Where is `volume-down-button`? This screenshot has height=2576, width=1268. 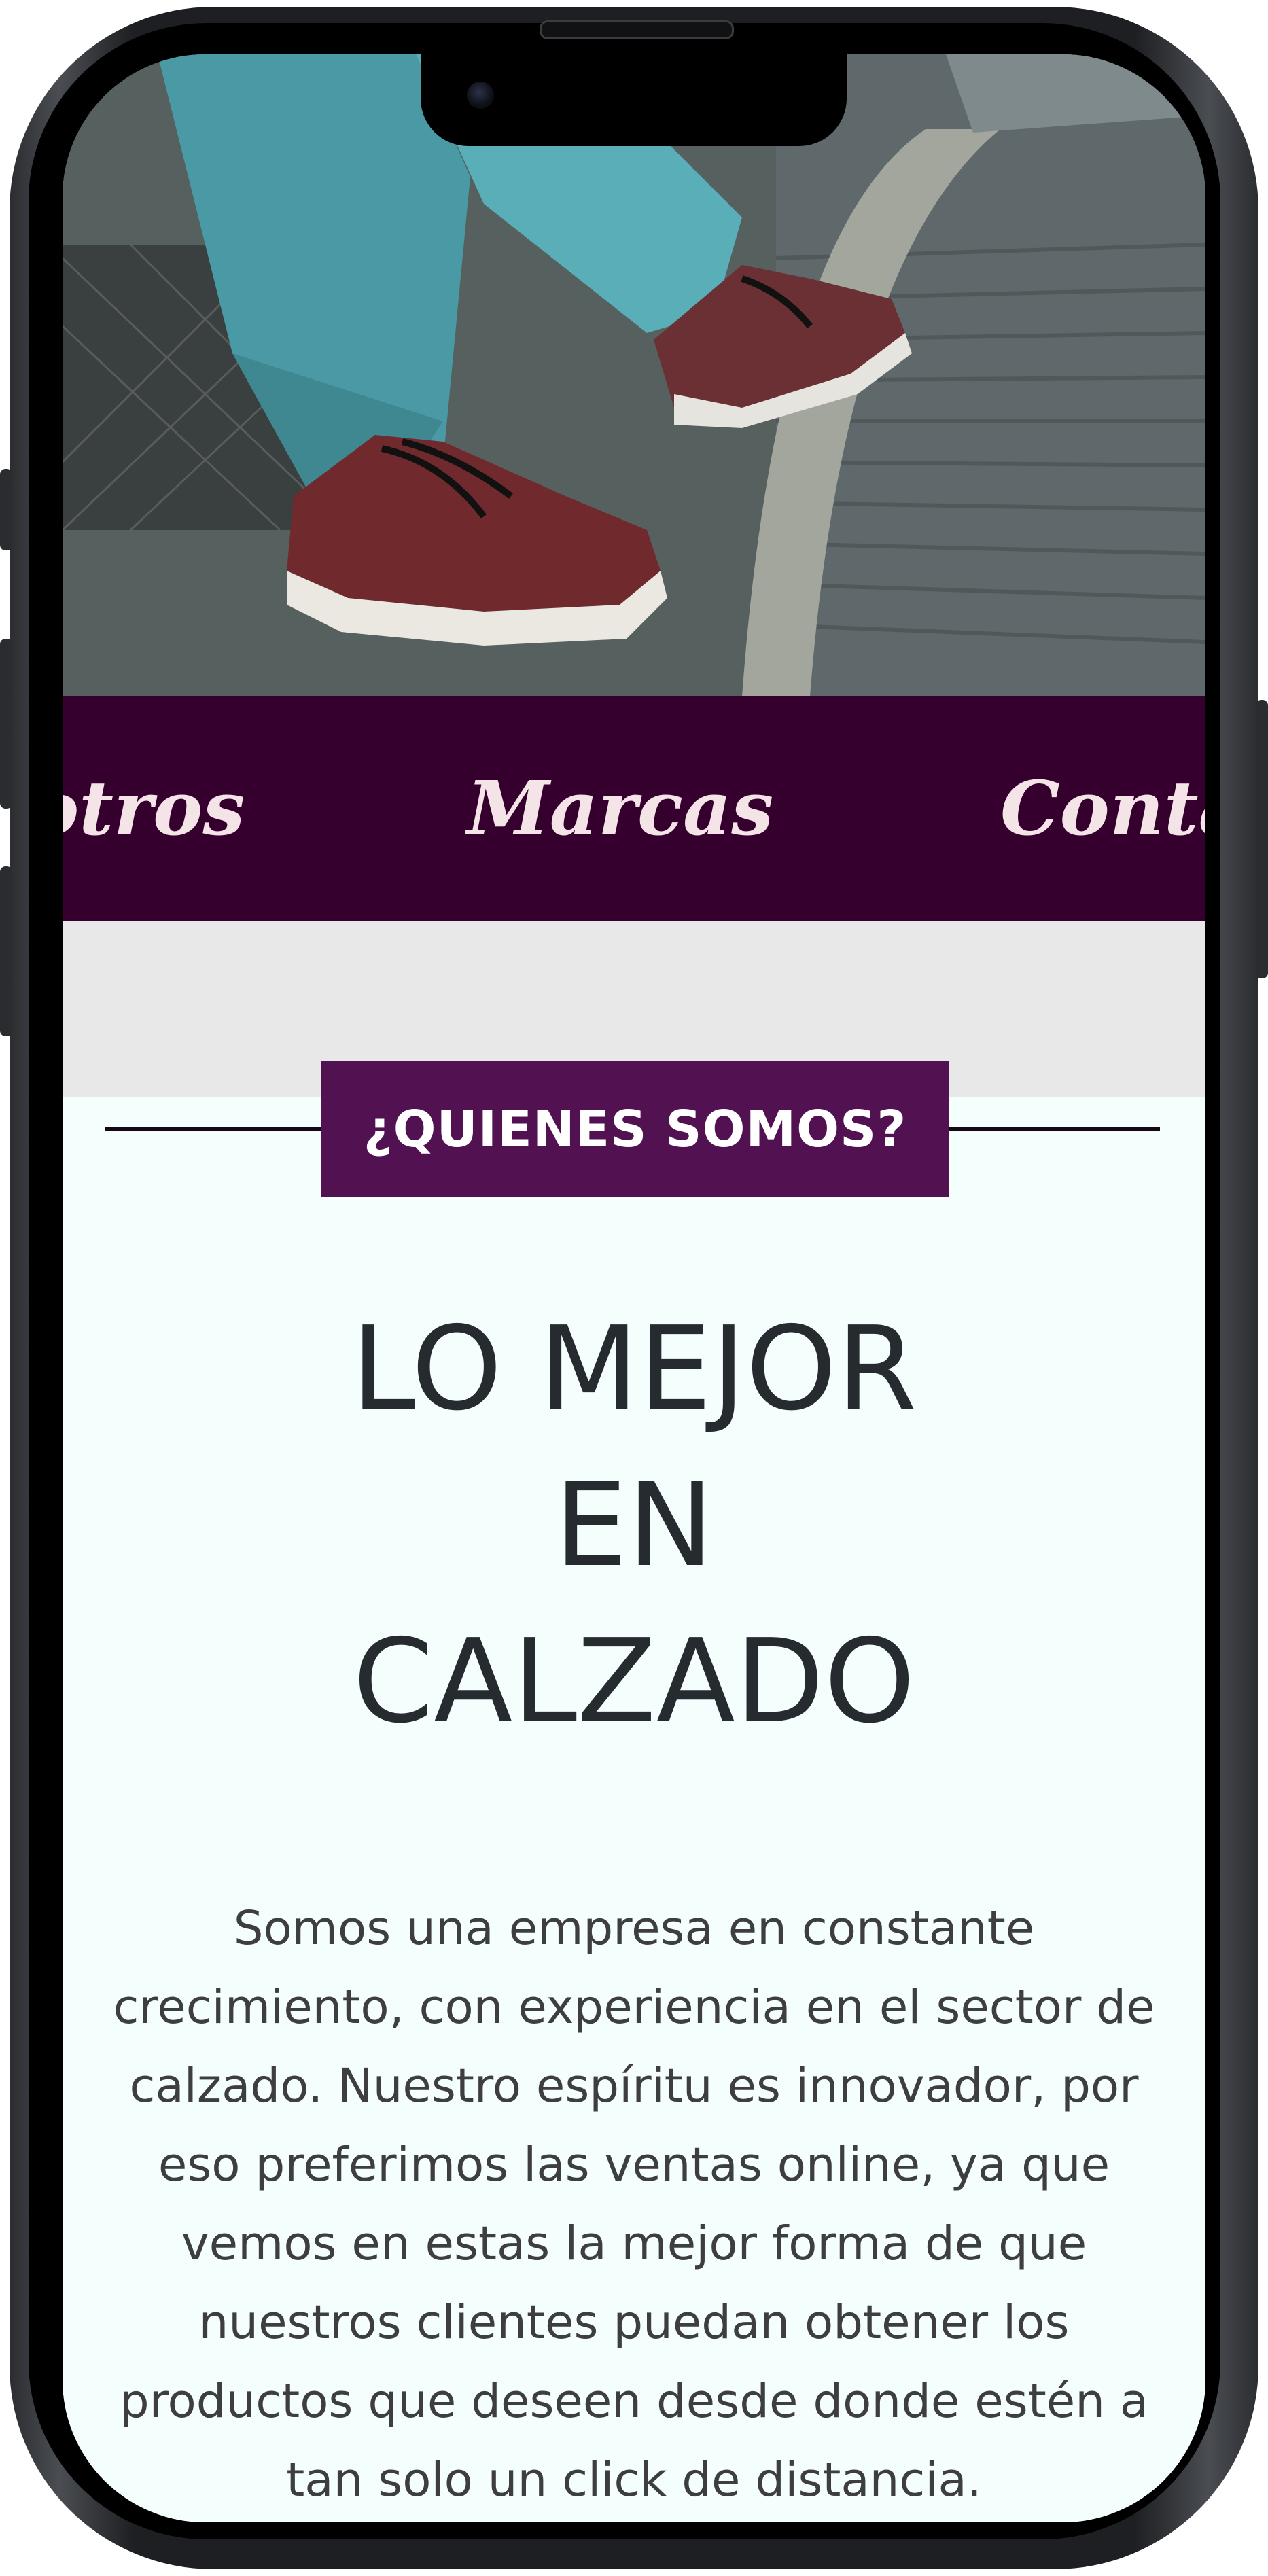 volume-down-button is located at coordinates (6, 951).